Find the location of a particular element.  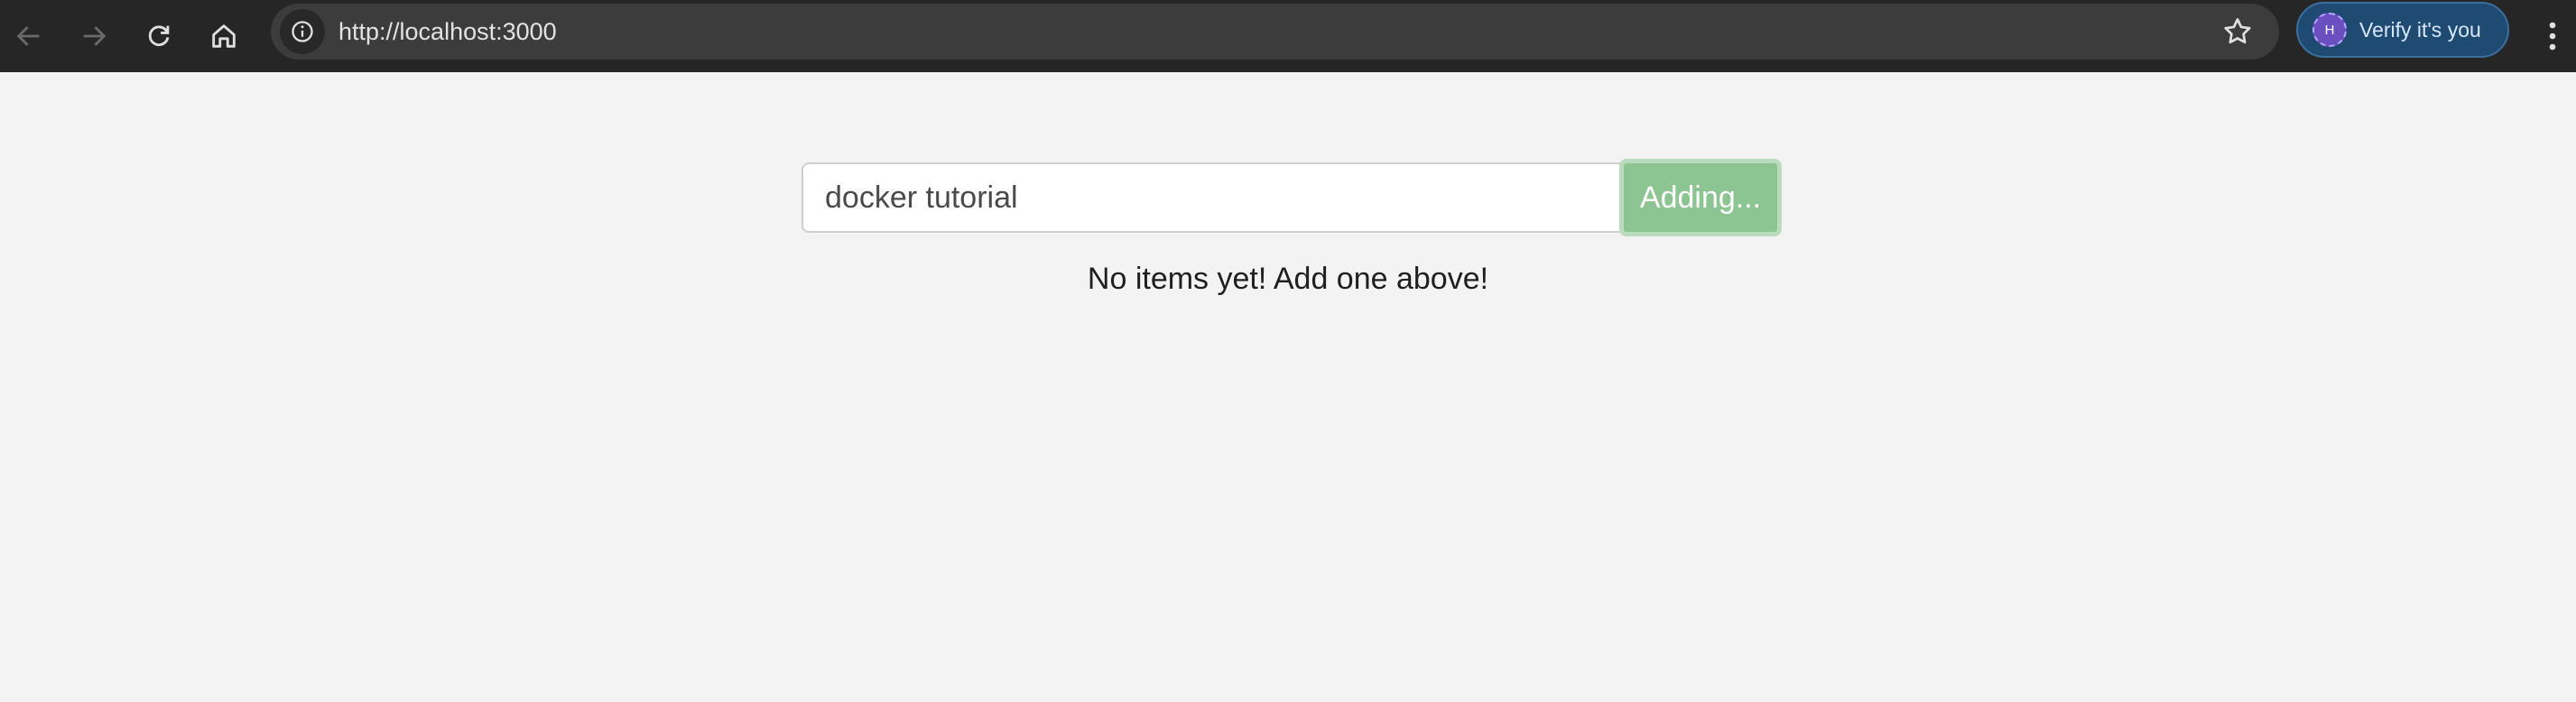

home-icon is located at coordinates (224, 36).